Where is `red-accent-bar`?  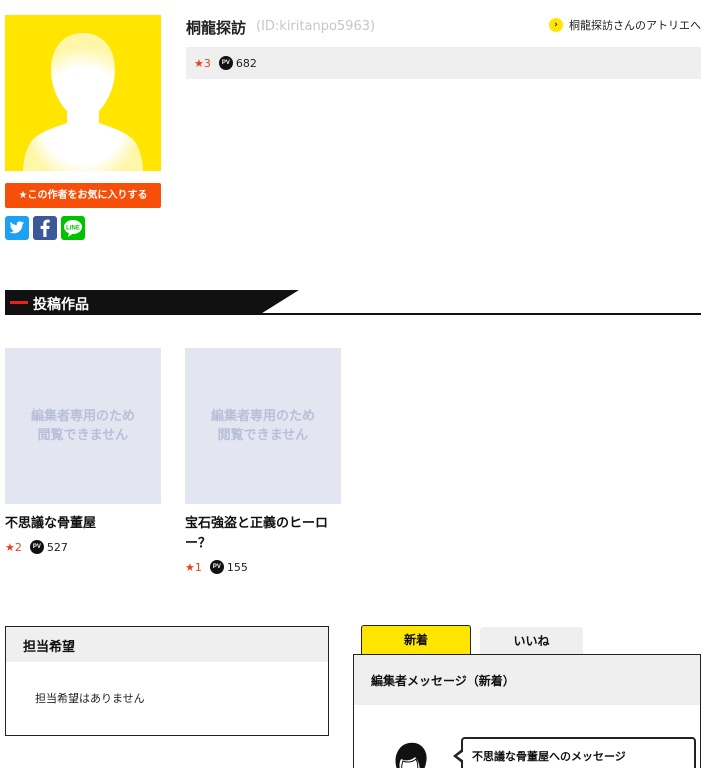
red-accent-bar is located at coordinates (19, 302).